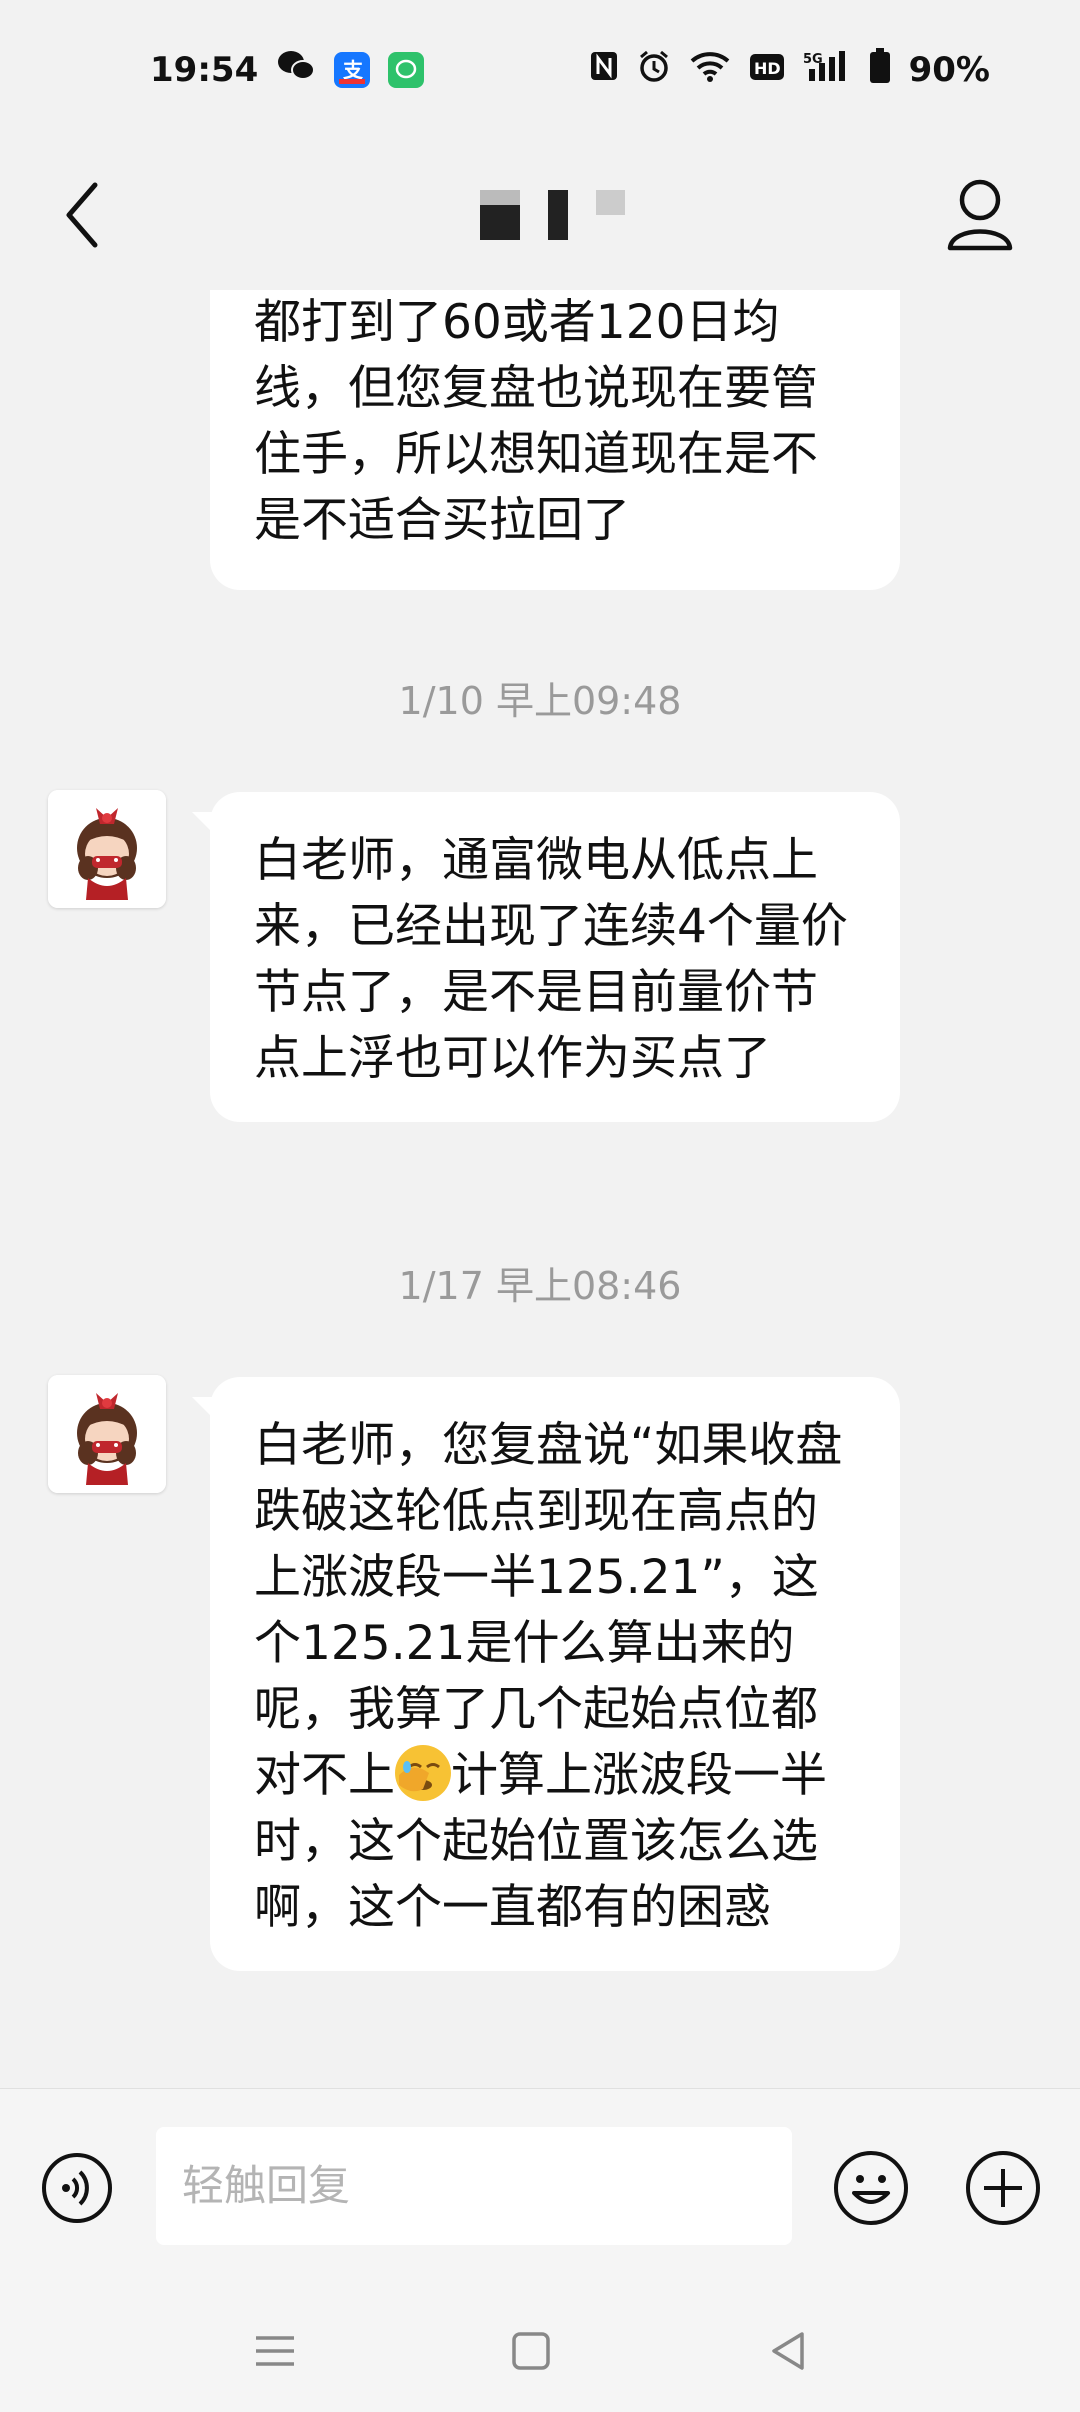  I want to click on voice-button, so click(77, 2188).